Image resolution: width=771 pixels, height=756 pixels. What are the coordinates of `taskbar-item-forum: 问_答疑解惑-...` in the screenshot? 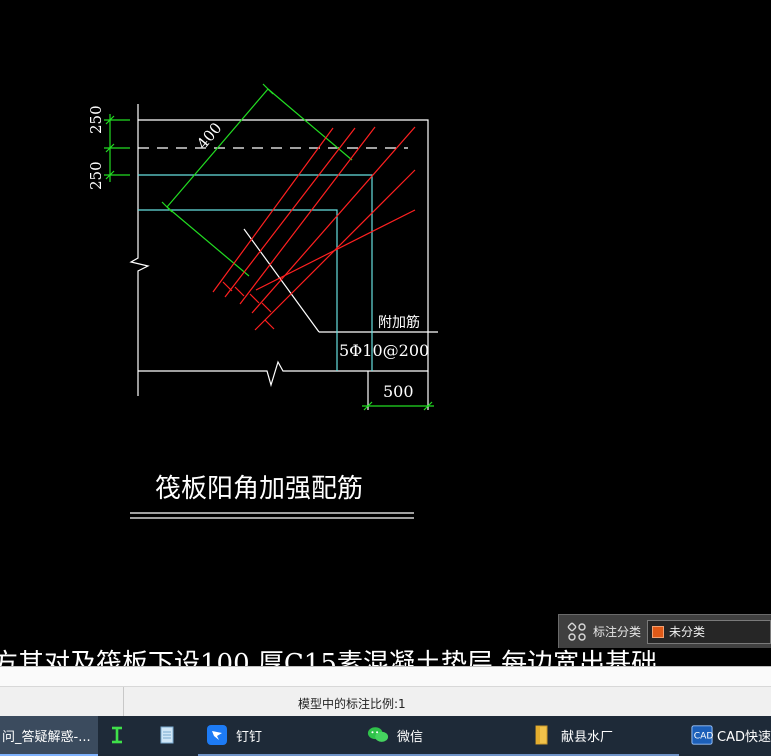 It's located at (49, 736).